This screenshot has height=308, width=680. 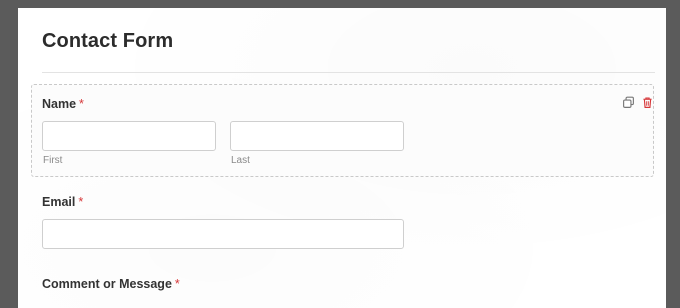 I want to click on email-label-text: Email, so click(x=59, y=202).